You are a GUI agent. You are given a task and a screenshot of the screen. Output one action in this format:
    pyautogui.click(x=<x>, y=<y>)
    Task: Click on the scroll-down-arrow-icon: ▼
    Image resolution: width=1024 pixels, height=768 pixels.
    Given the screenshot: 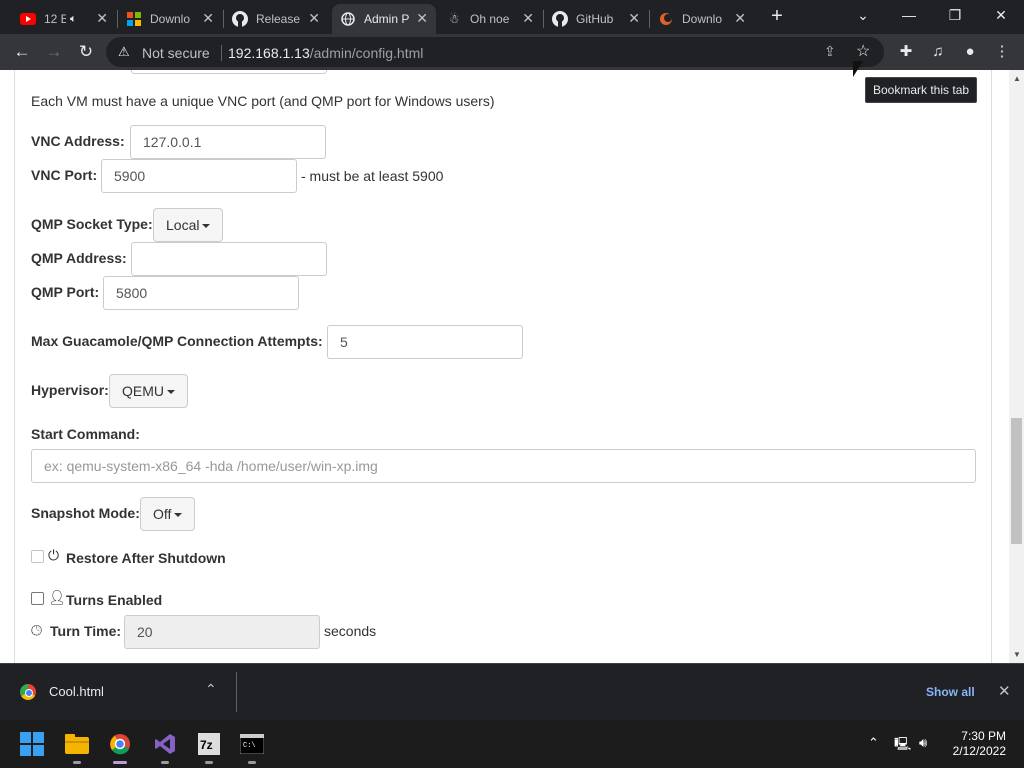 What is the action you would take?
    pyautogui.click(x=1017, y=654)
    